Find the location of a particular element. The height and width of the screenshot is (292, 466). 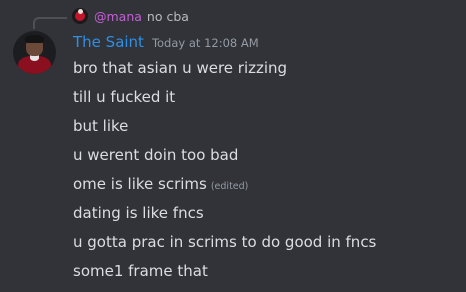

reply-avatar-face is located at coordinates (80, 11).